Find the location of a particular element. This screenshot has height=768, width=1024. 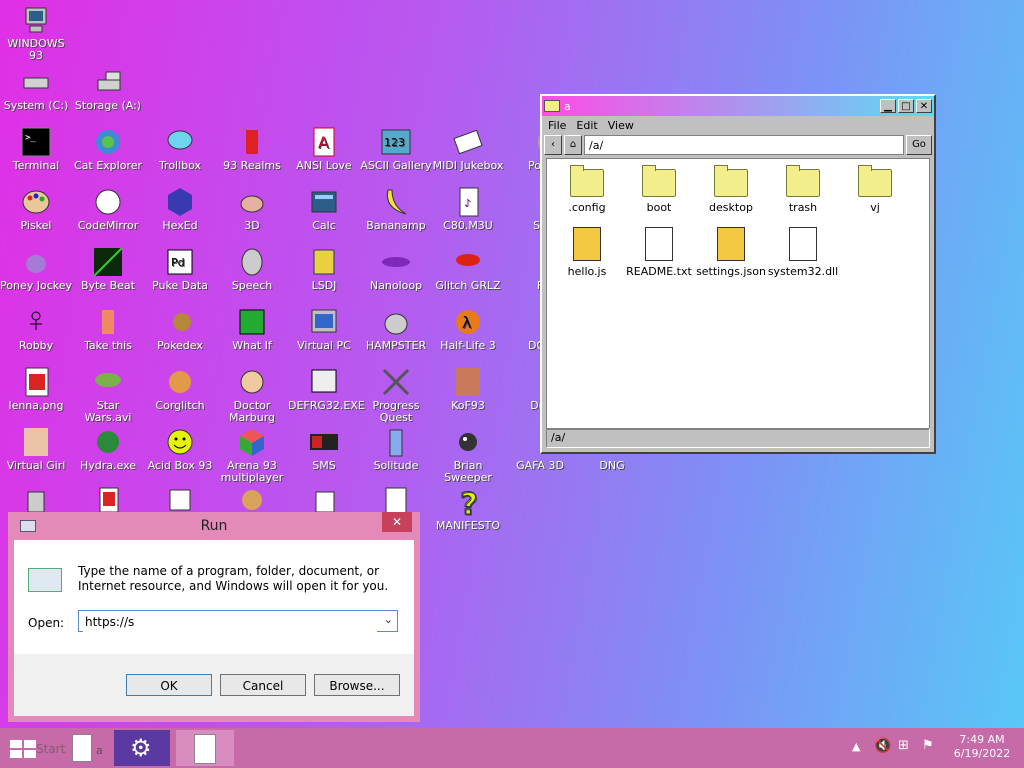

cancel-button: Cancel is located at coordinates (263, 685).